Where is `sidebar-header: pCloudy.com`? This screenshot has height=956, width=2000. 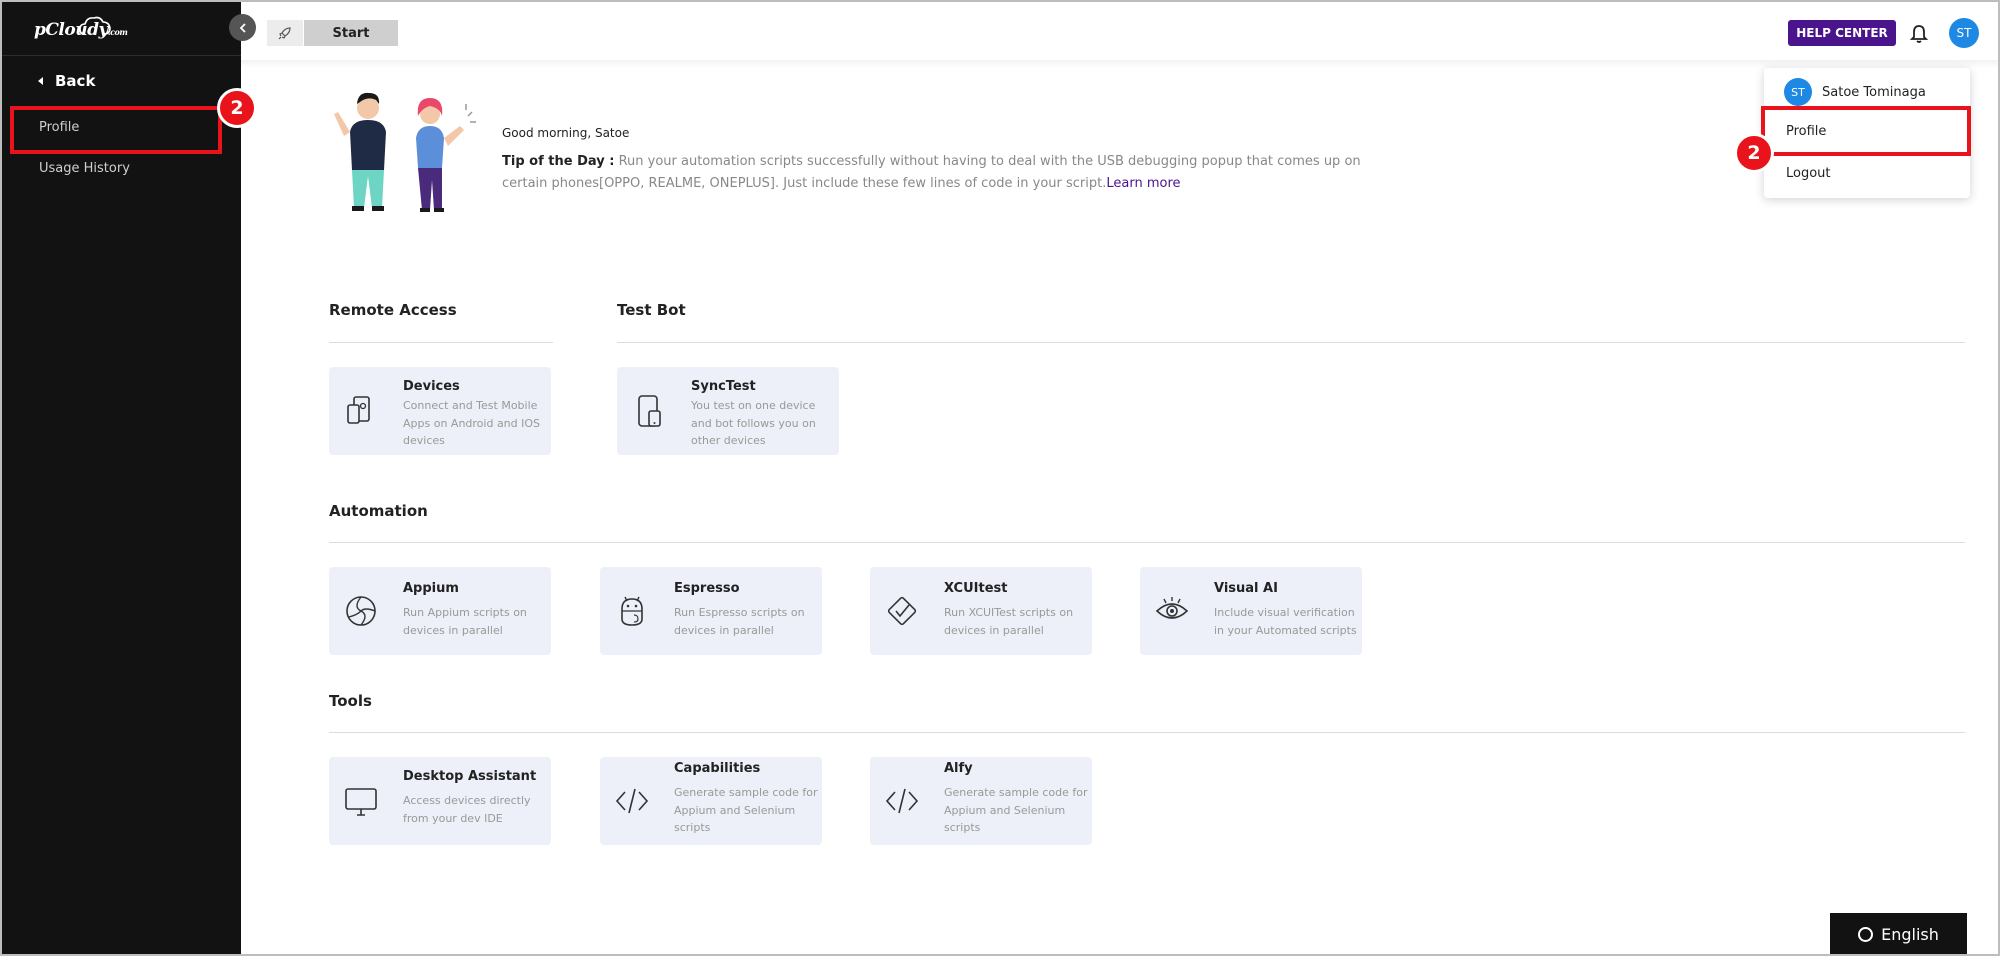
sidebar-header: pCloudy.com is located at coordinates (120, 28).